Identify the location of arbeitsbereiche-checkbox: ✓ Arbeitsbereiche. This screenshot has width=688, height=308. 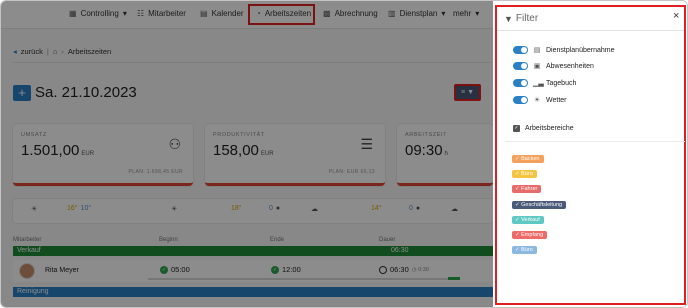
(543, 128).